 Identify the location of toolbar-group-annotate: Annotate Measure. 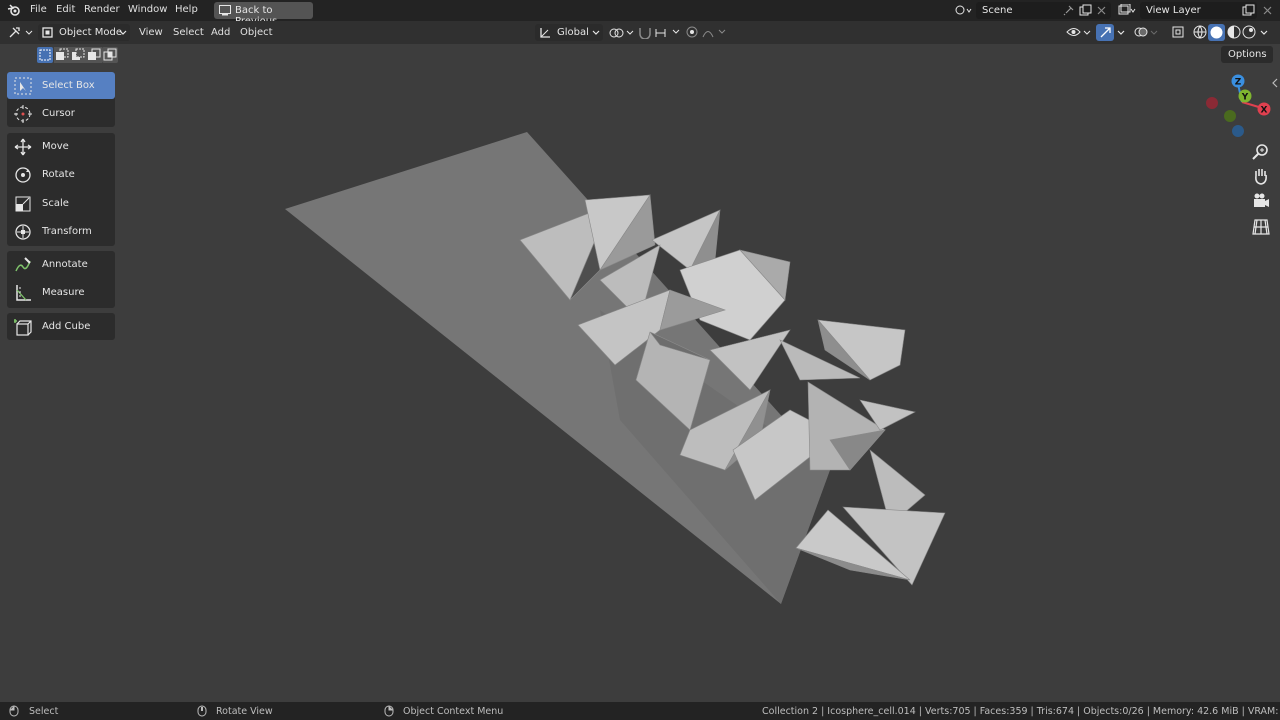
(61, 279).